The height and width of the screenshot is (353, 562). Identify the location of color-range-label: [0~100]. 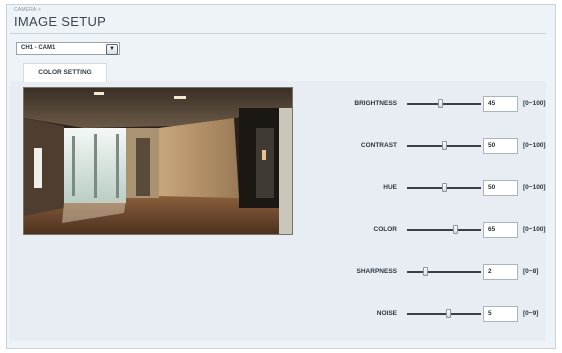
(534, 229).